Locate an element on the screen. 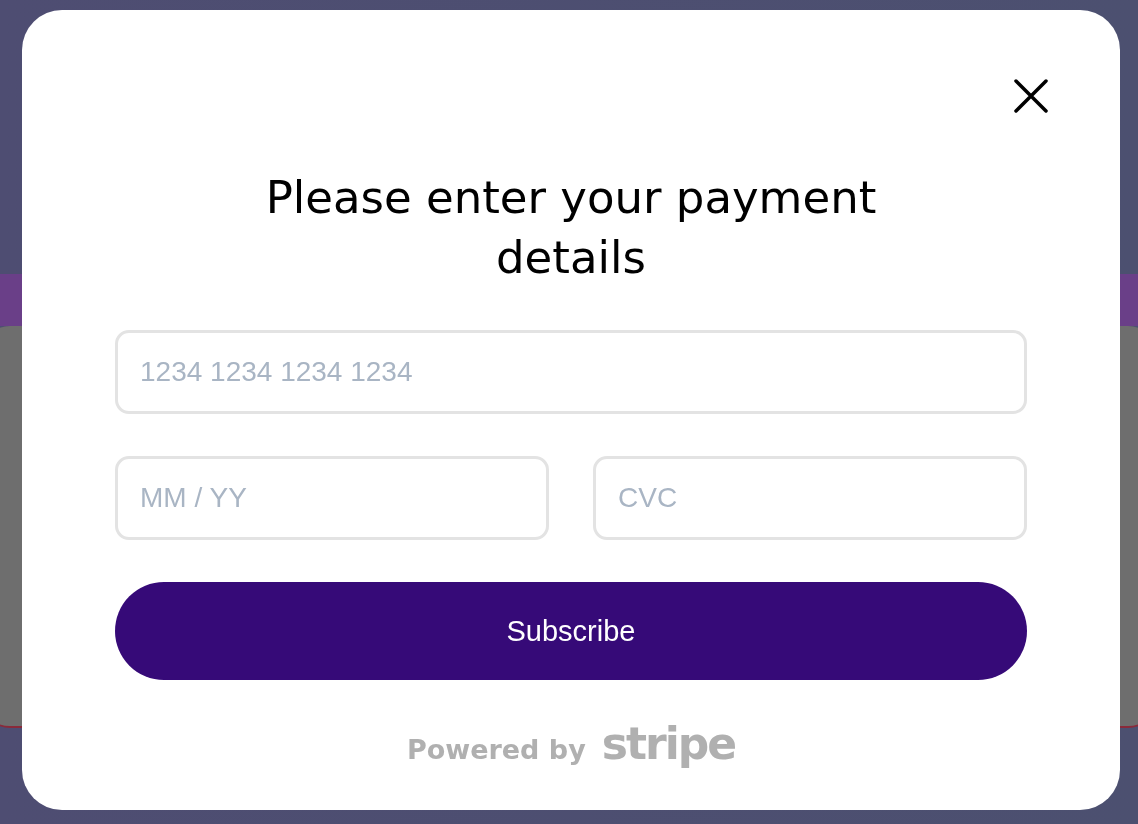 The image size is (1138, 824). subscribe-button: Subscribe is located at coordinates (571, 631).